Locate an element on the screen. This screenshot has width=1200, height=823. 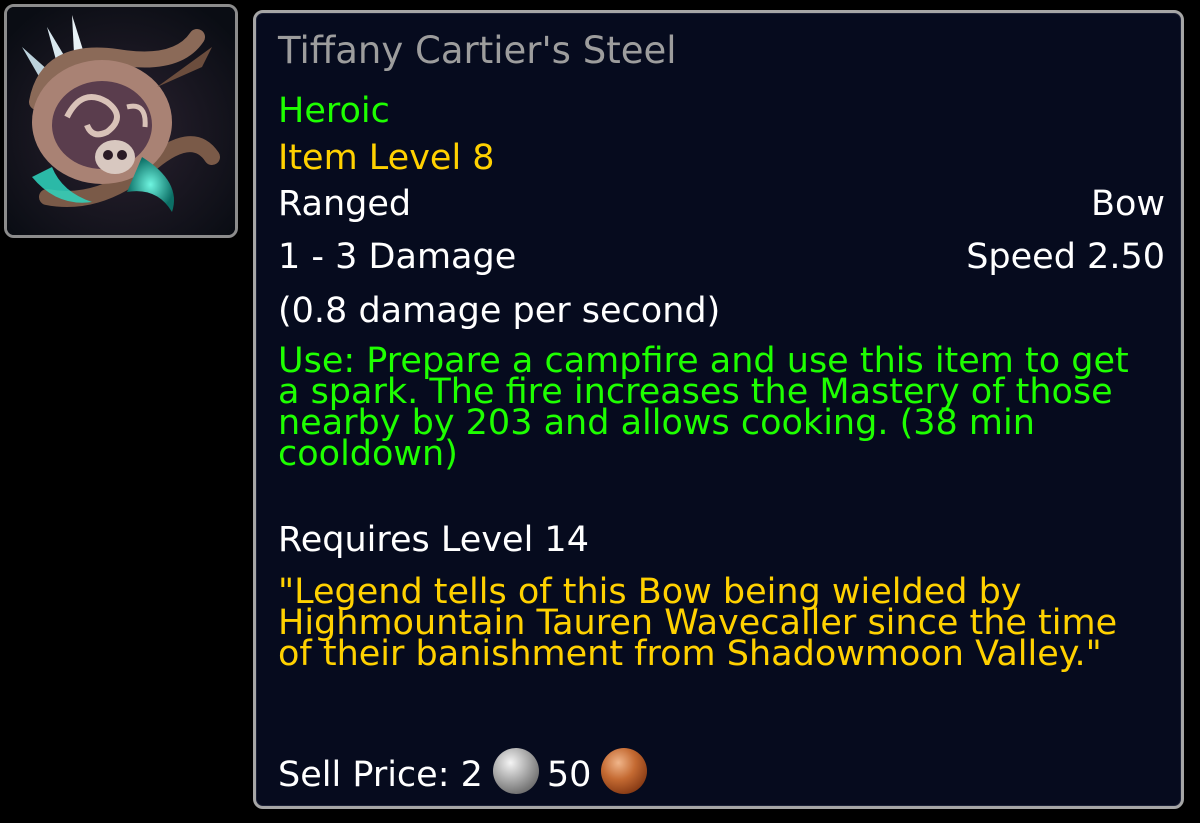
weapon-type: Bow is located at coordinates (1127, 204).